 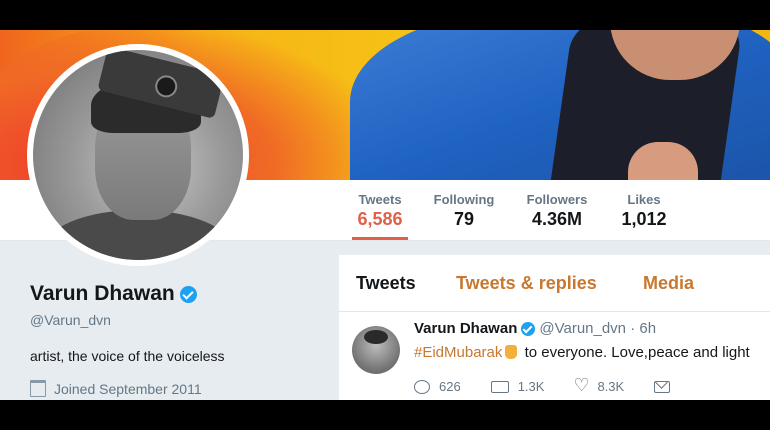 What do you see at coordinates (644, 219) in the screenshot?
I see `stat-value: 1,012` at bounding box center [644, 219].